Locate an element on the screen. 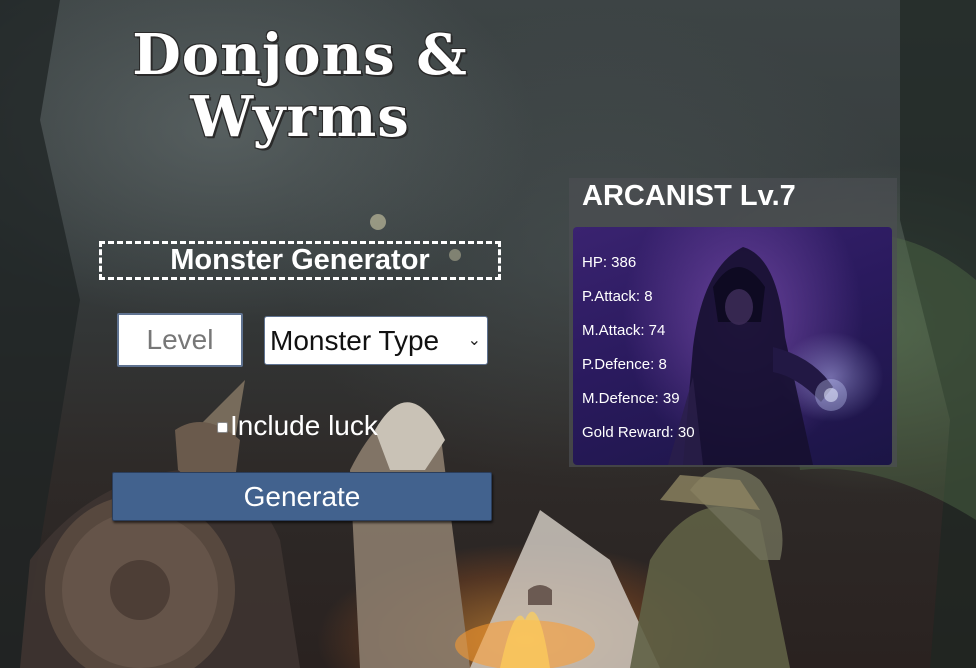 The height and width of the screenshot is (668, 976). monster-type-select: Monster Type ⌄ is located at coordinates (376, 340).